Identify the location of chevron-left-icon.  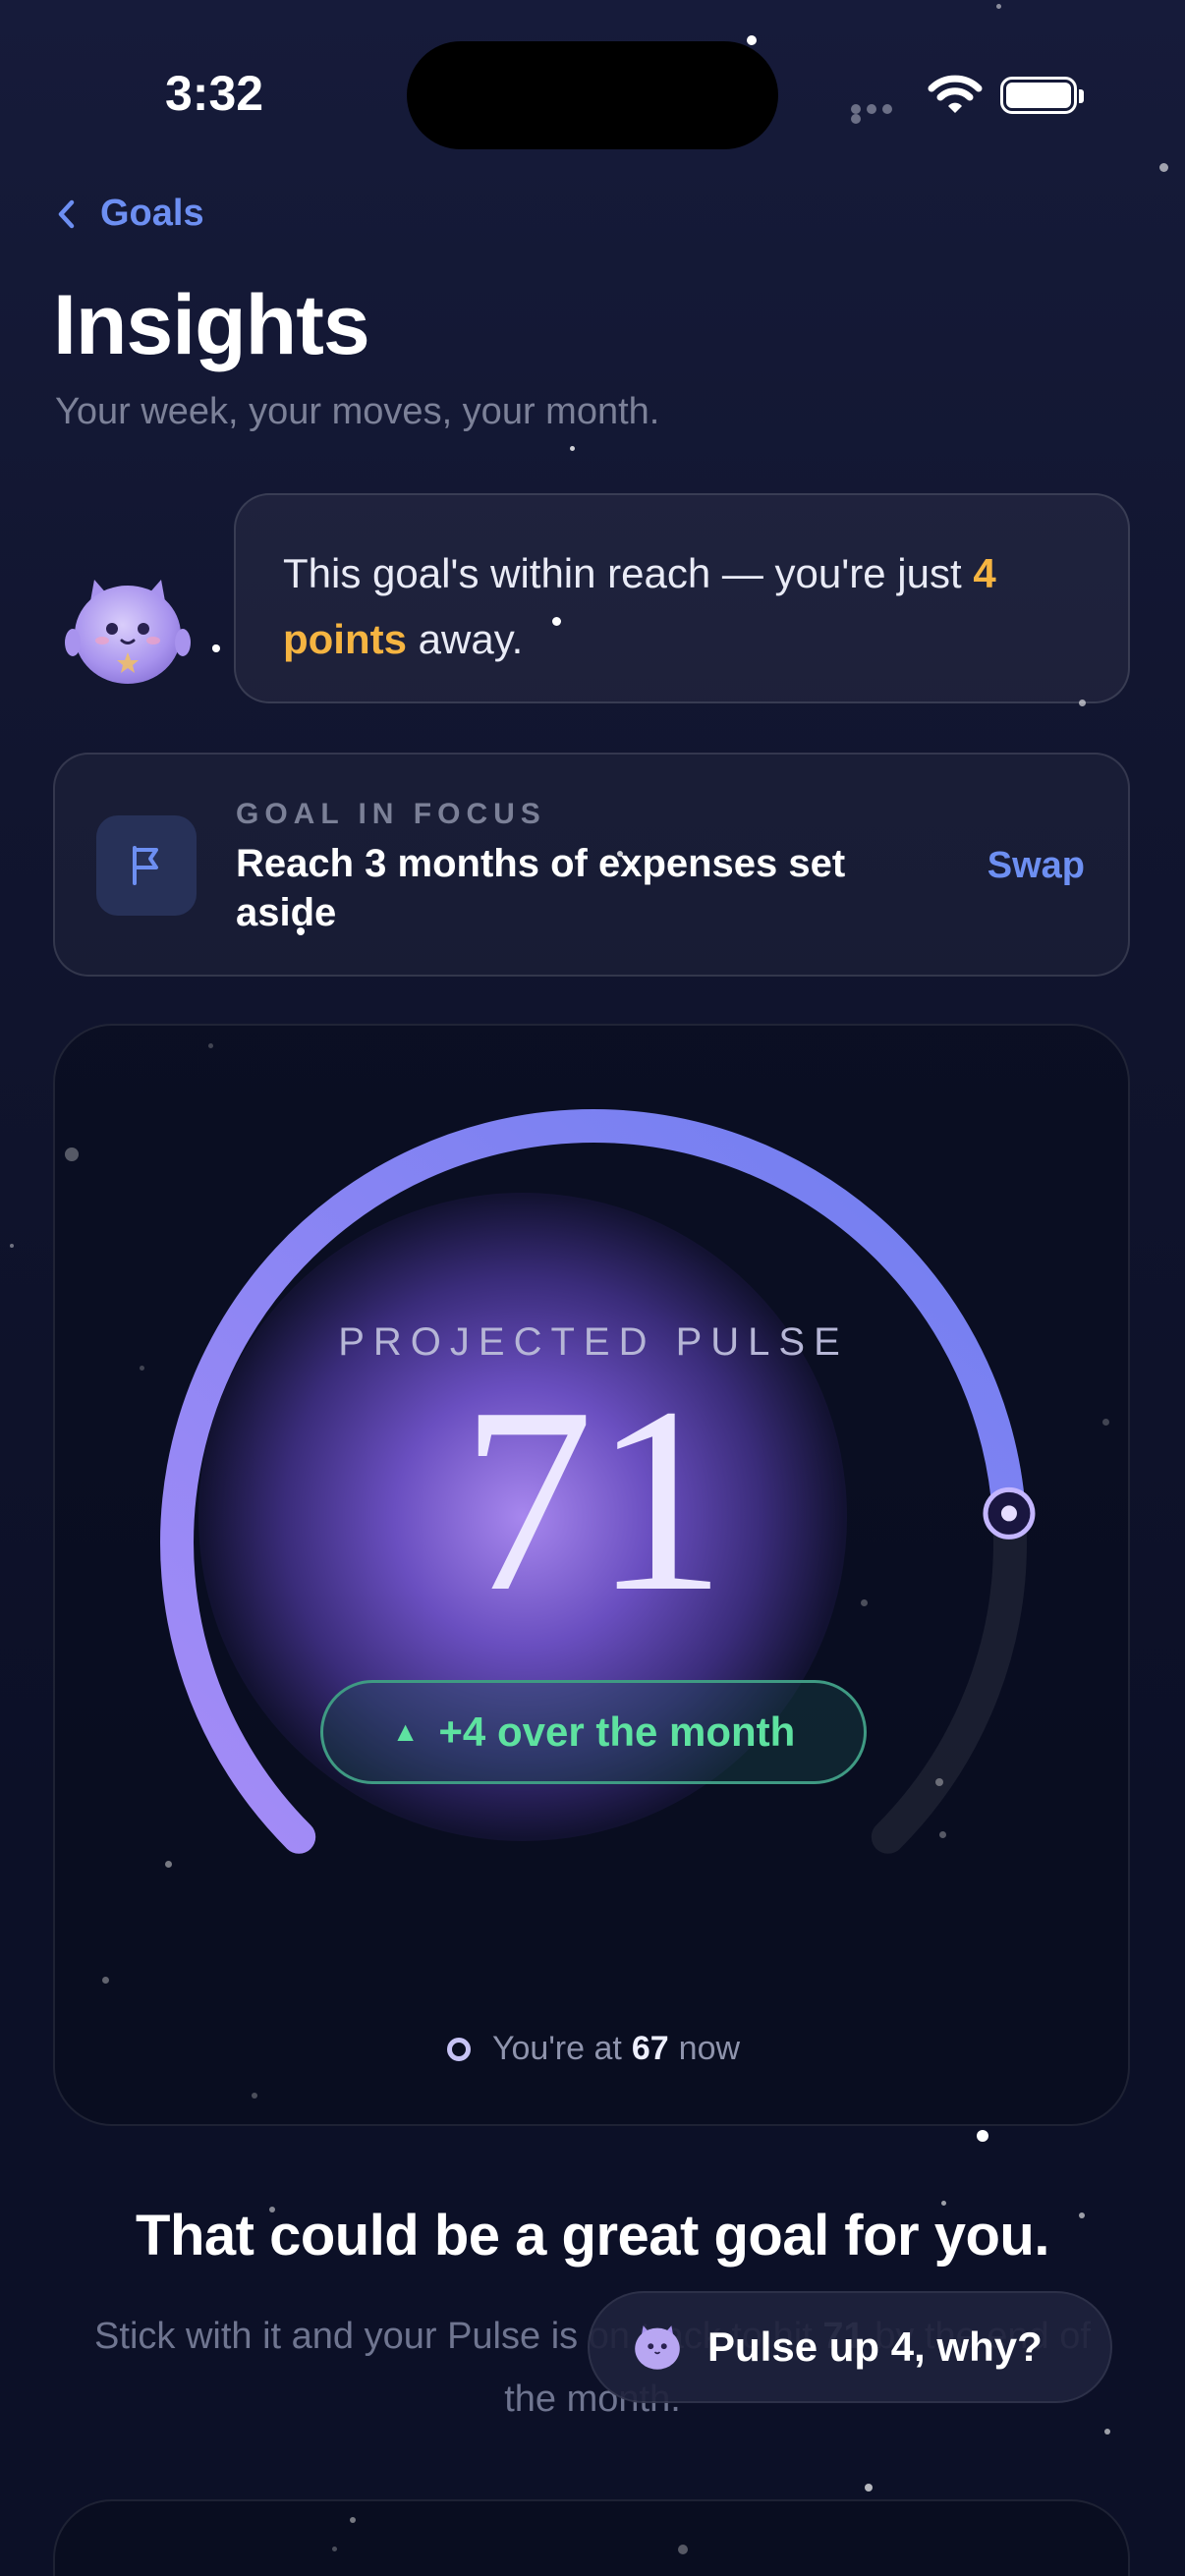
(67, 213).